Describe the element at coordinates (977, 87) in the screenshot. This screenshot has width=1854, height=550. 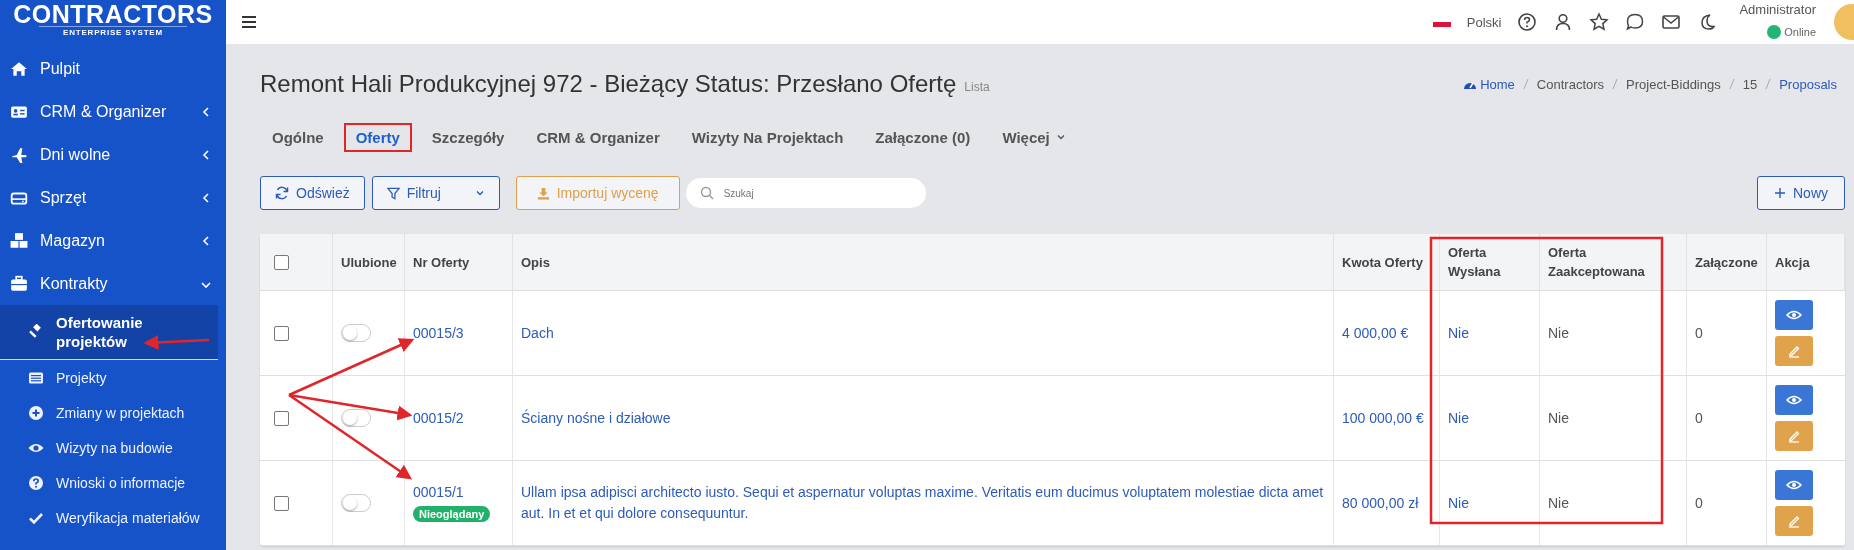
I see `page-subtitle: Lista` at that location.